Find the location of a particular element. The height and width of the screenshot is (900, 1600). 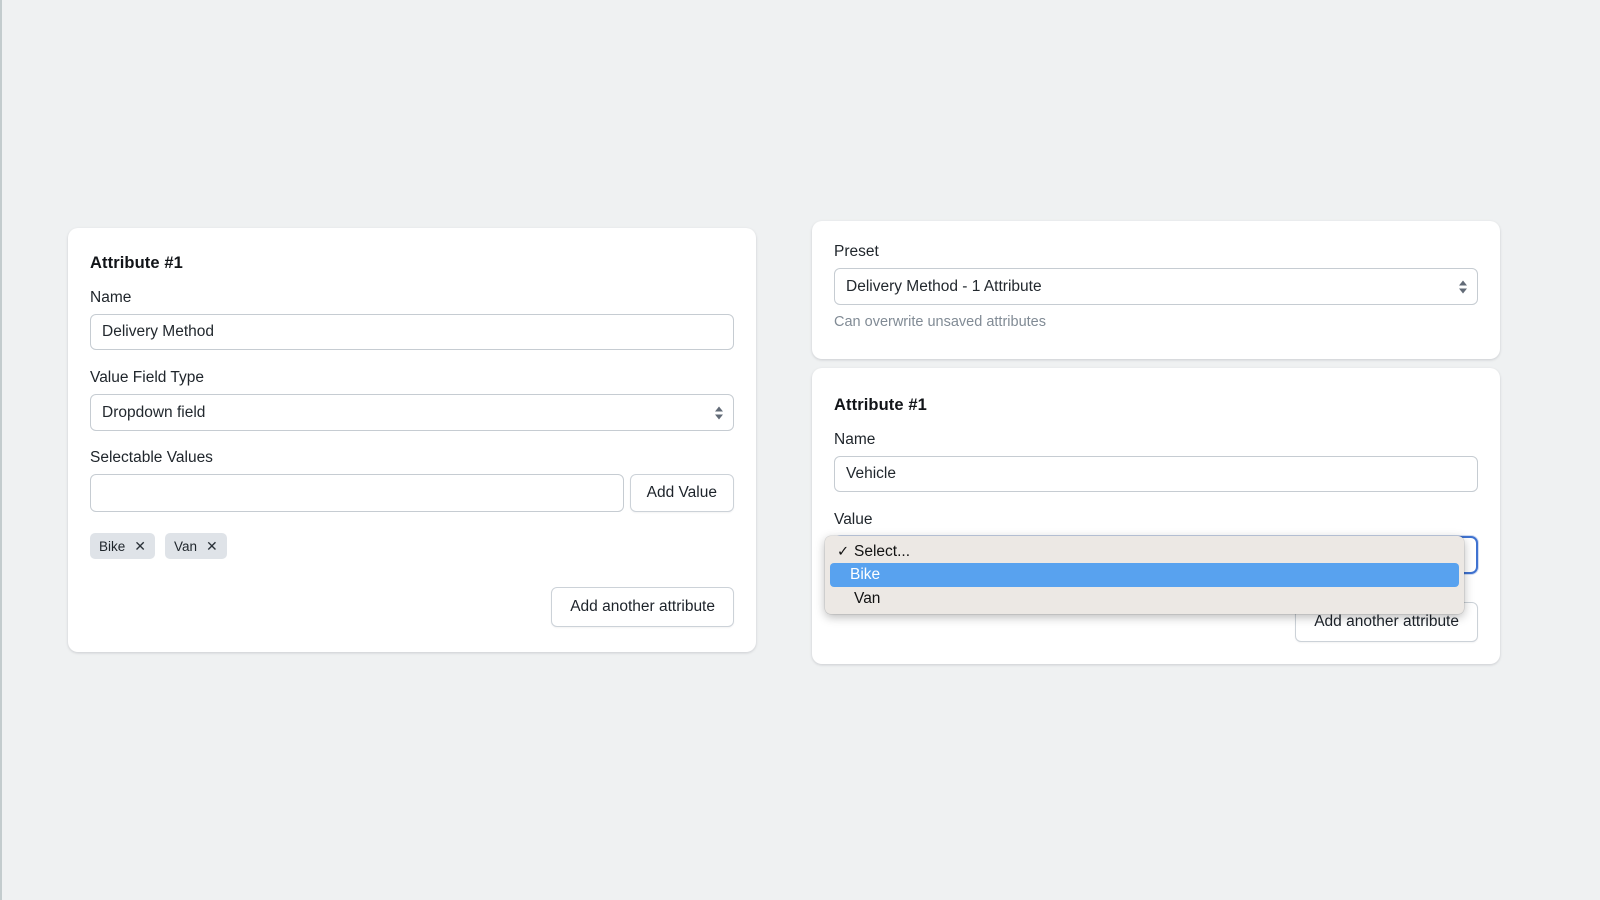

menu-item-label: Van is located at coordinates (867, 598).